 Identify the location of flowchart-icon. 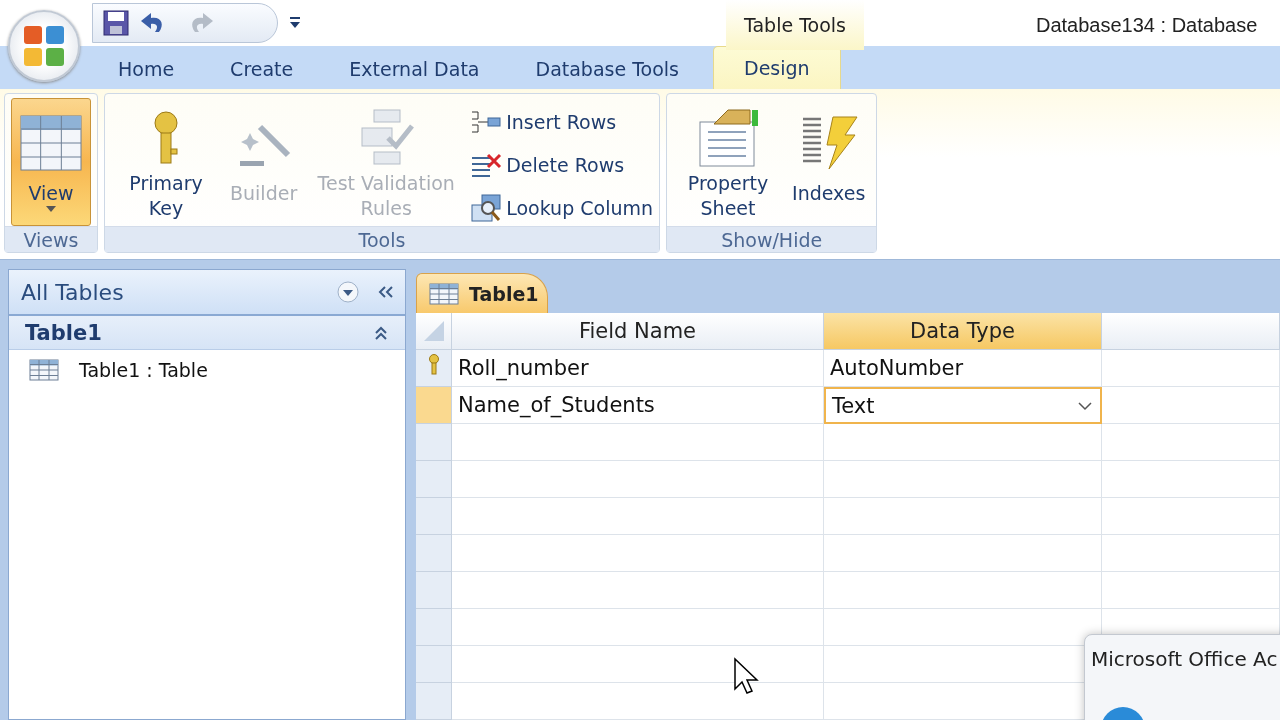
(386, 138).